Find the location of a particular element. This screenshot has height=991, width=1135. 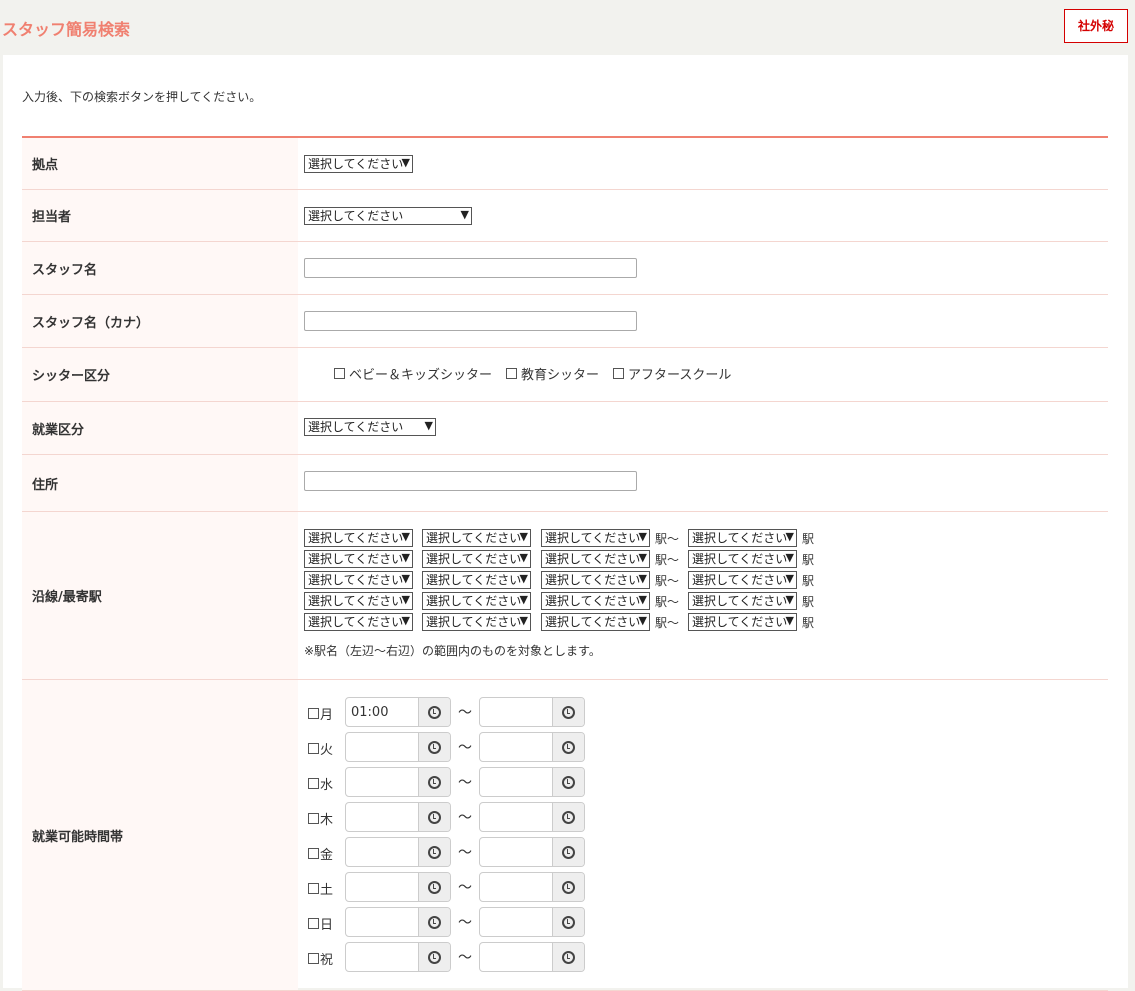

day-checkbox: 木 is located at coordinates (320, 818).